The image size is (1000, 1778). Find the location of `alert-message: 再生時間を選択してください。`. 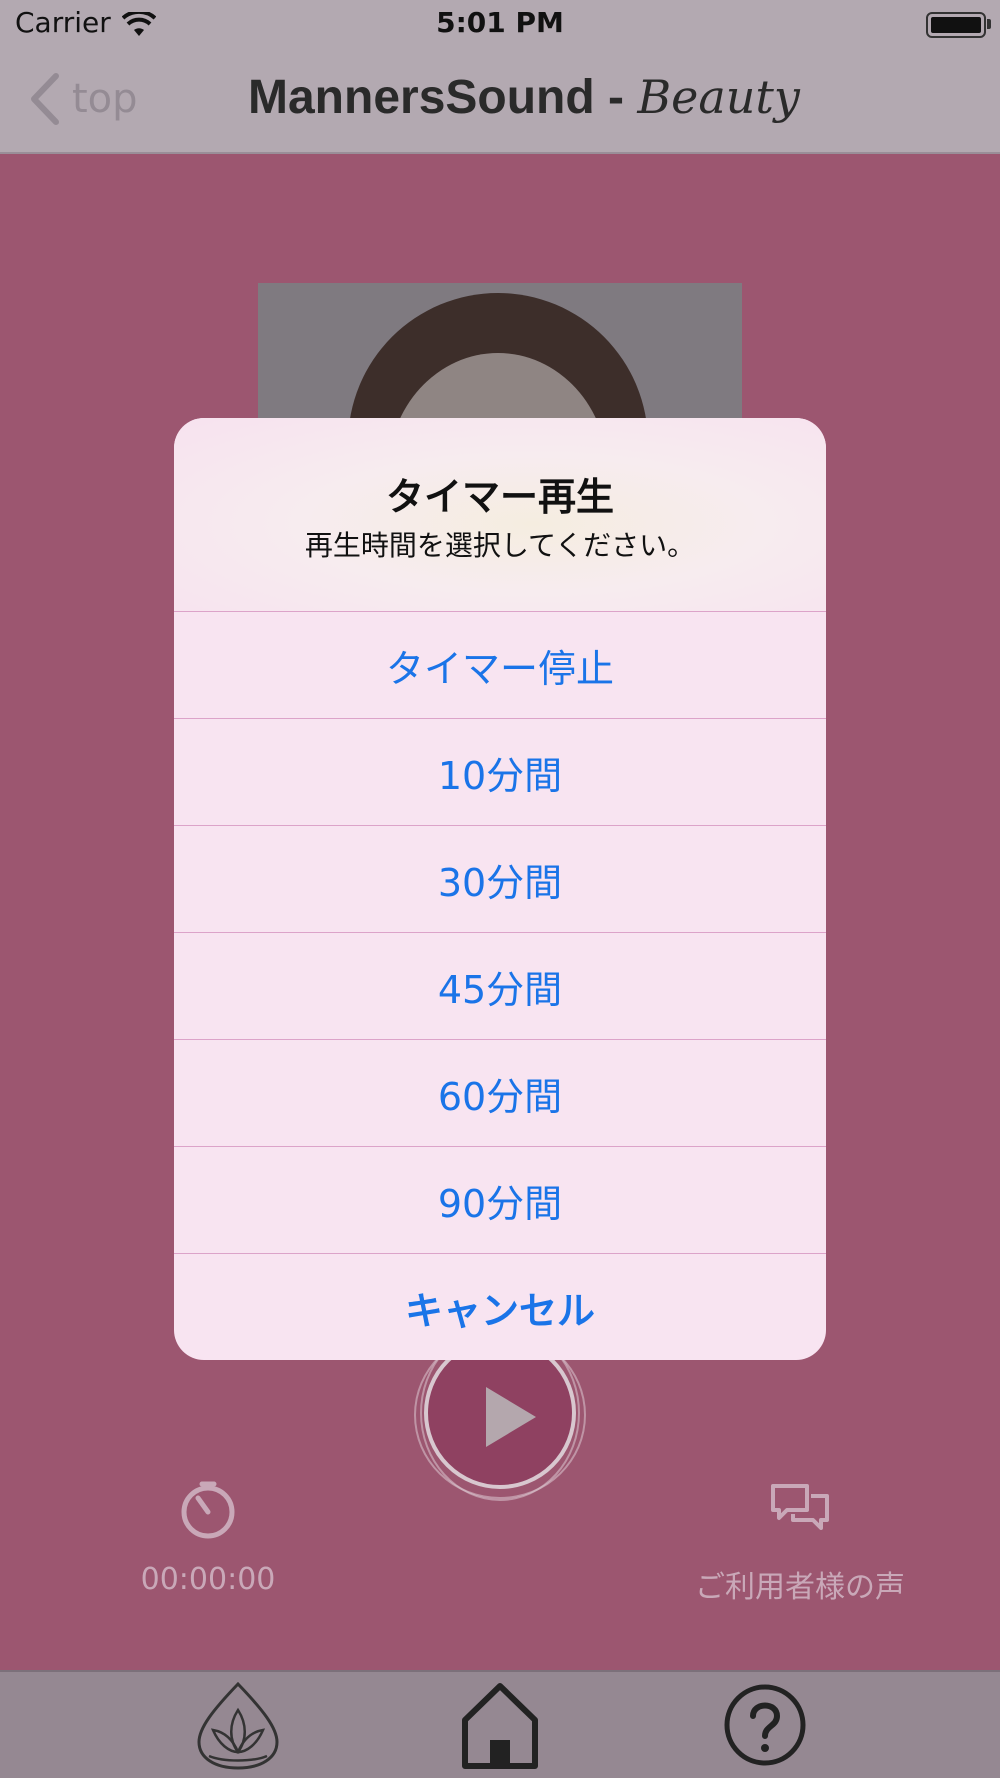

alert-message: 再生時間を選択してください。 is located at coordinates (500, 545).